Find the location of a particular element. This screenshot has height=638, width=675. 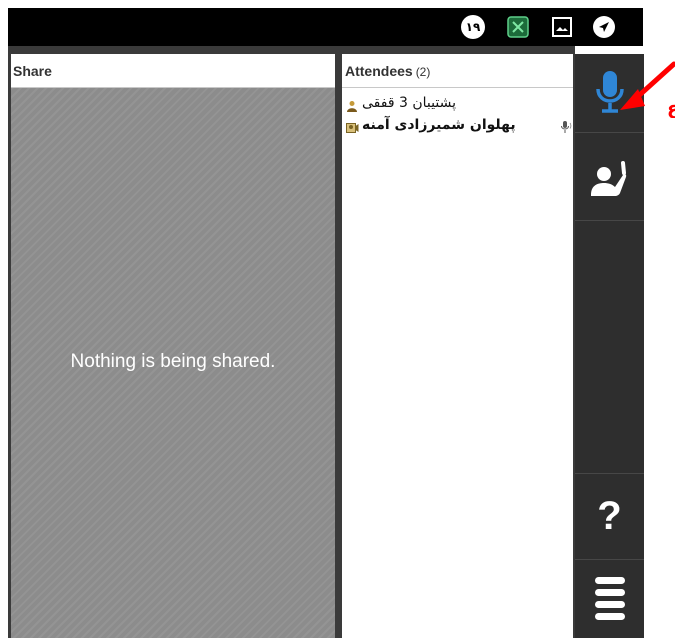

notification-badge-icon: ١٩ is located at coordinates (473, 27).